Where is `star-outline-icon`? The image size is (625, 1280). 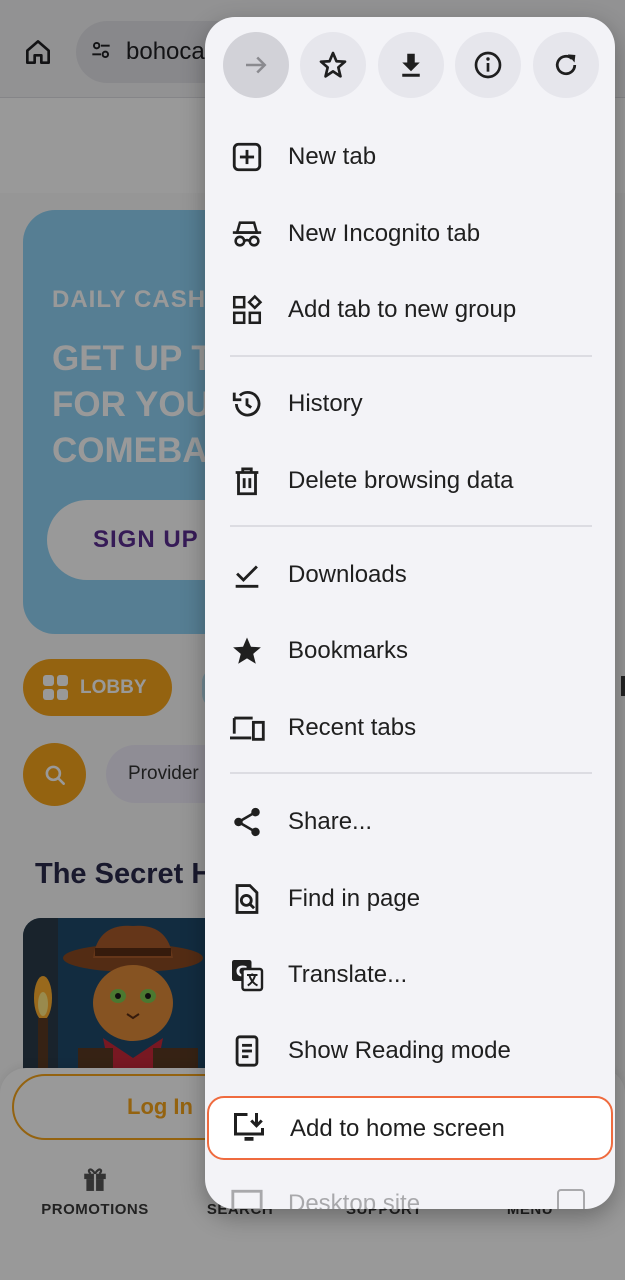 star-outline-icon is located at coordinates (333, 64).